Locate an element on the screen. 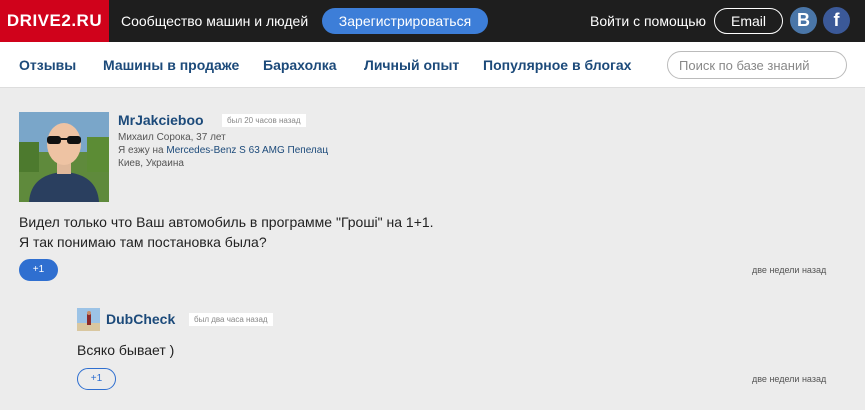  reply-timestamp: две недели назад is located at coordinates (789, 379).